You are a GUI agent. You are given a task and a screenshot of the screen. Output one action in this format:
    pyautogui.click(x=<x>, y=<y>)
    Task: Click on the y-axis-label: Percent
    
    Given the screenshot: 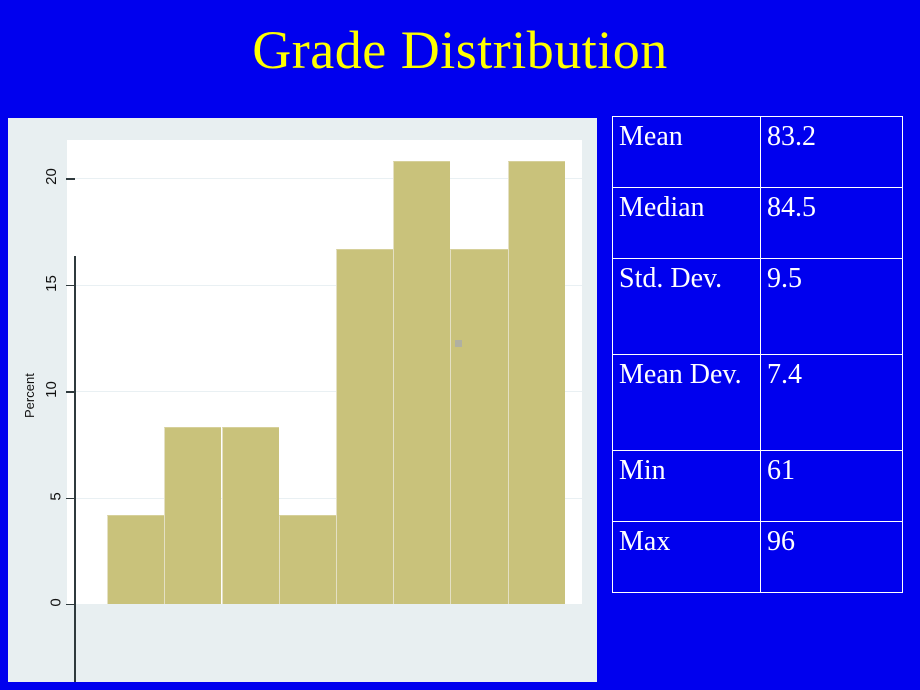 What is the action you would take?
    pyautogui.click(x=29, y=395)
    